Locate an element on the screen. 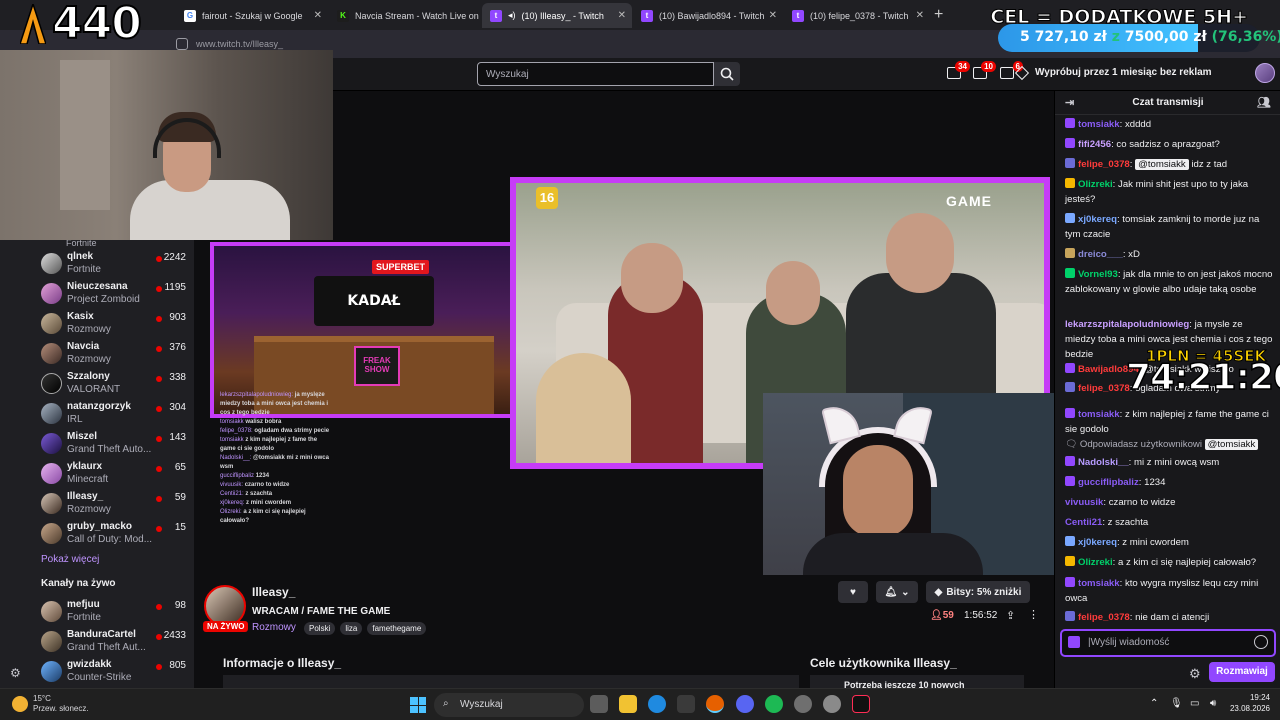 Image resolution: width=1280 pixels, height=720 pixels. sidebar-channel: yklaurx Minecraft 65 is located at coordinates (97, 473).